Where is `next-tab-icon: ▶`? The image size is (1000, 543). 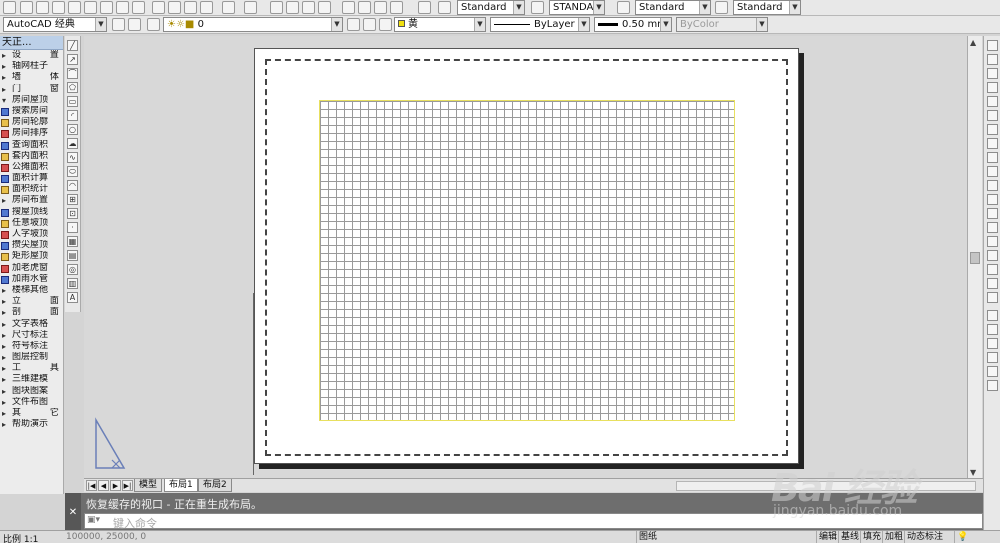
next-tab-icon: ▶ is located at coordinates (115, 485).